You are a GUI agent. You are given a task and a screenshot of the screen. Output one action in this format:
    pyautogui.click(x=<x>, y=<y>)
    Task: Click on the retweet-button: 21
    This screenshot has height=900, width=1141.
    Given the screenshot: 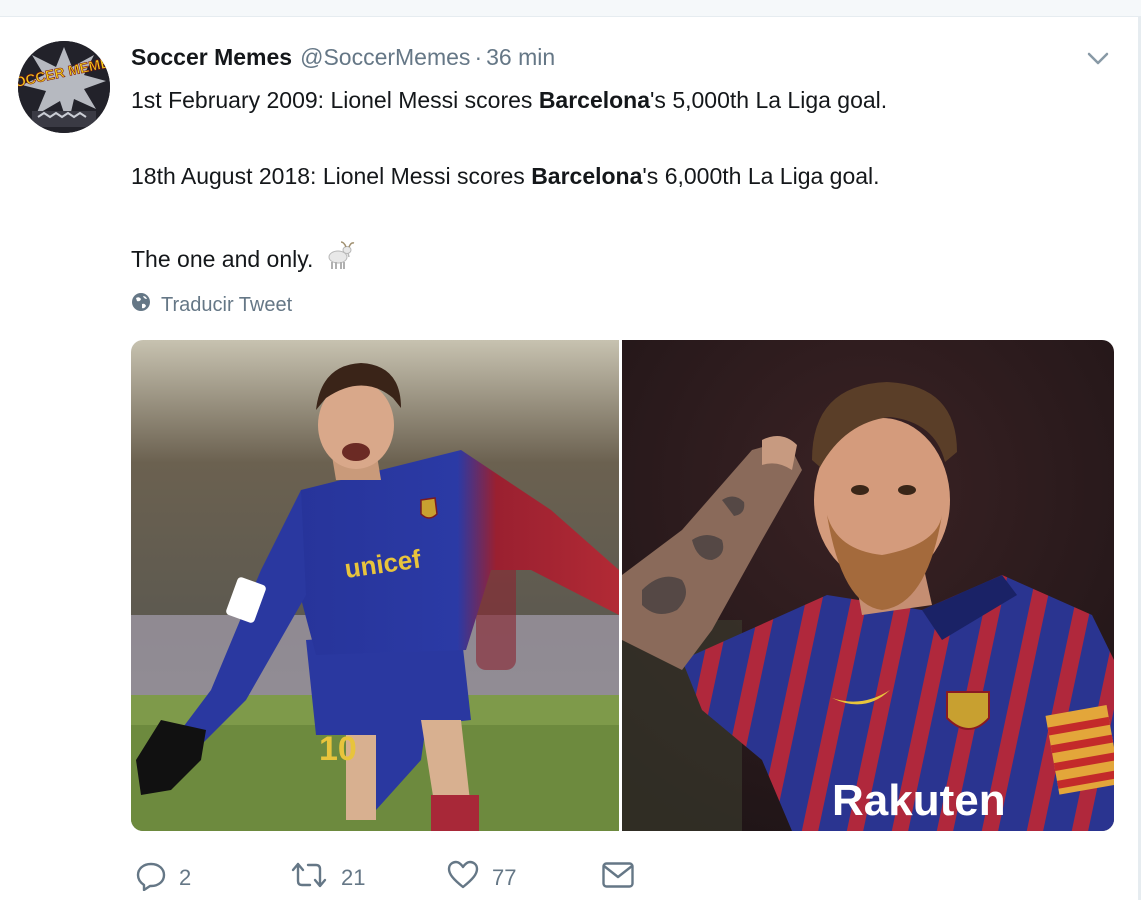 What is the action you would take?
    pyautogui.click(x=327, y=878)
    